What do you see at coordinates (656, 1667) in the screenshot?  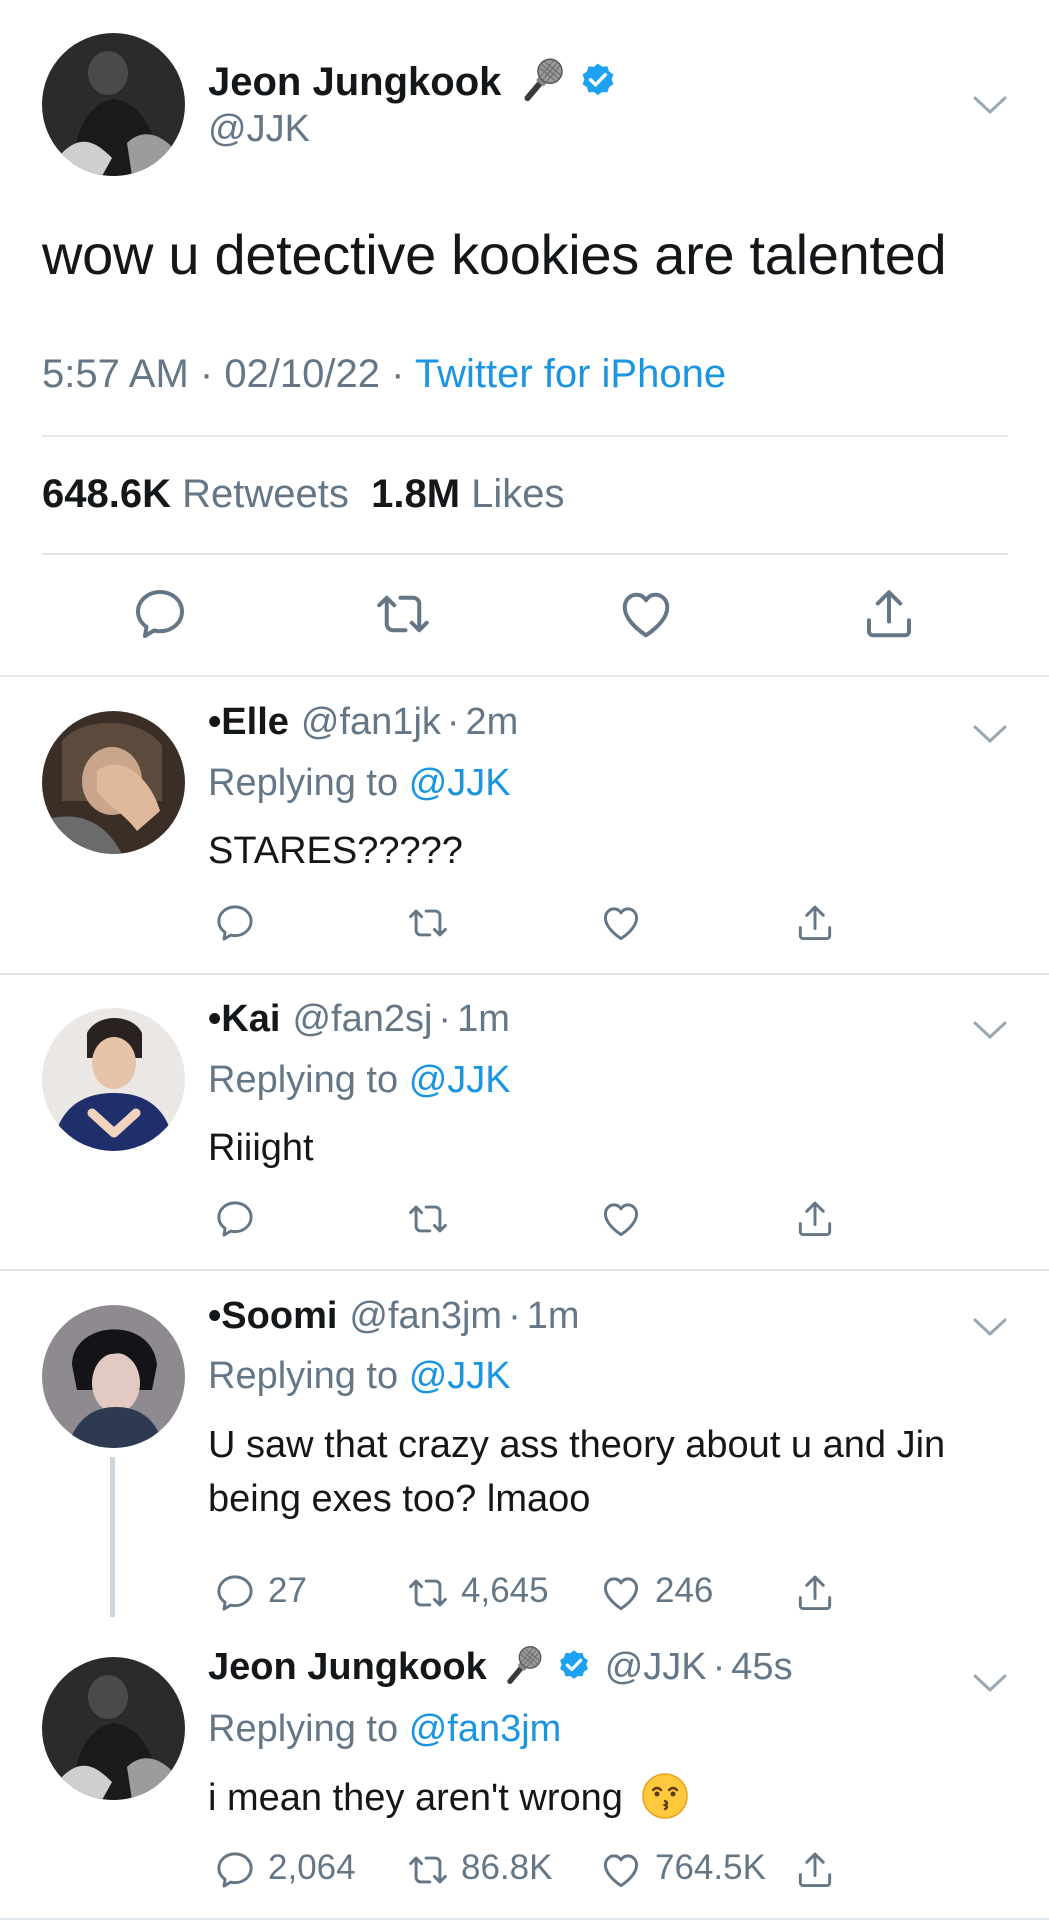 I see `reply-author-handle: @JJK` at bounding box center [656, 1667].